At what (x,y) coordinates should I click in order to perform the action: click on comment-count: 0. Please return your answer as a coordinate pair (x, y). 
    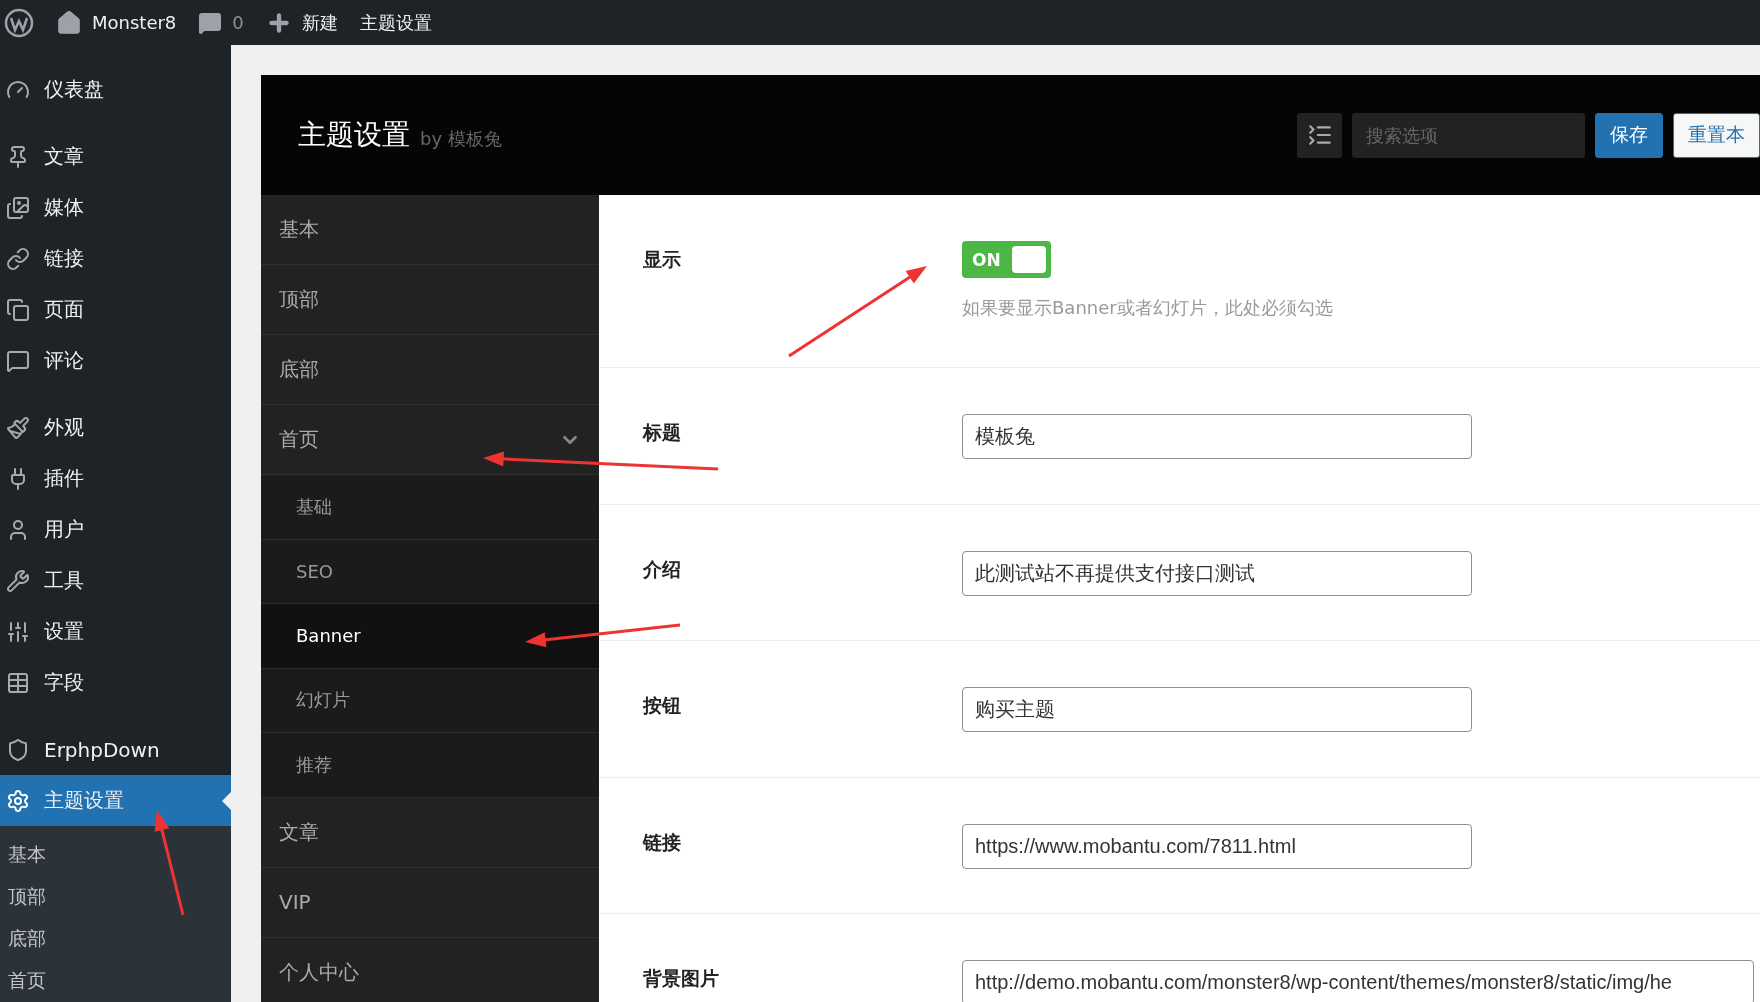
    Looking at the image, I should click on (238, 22).